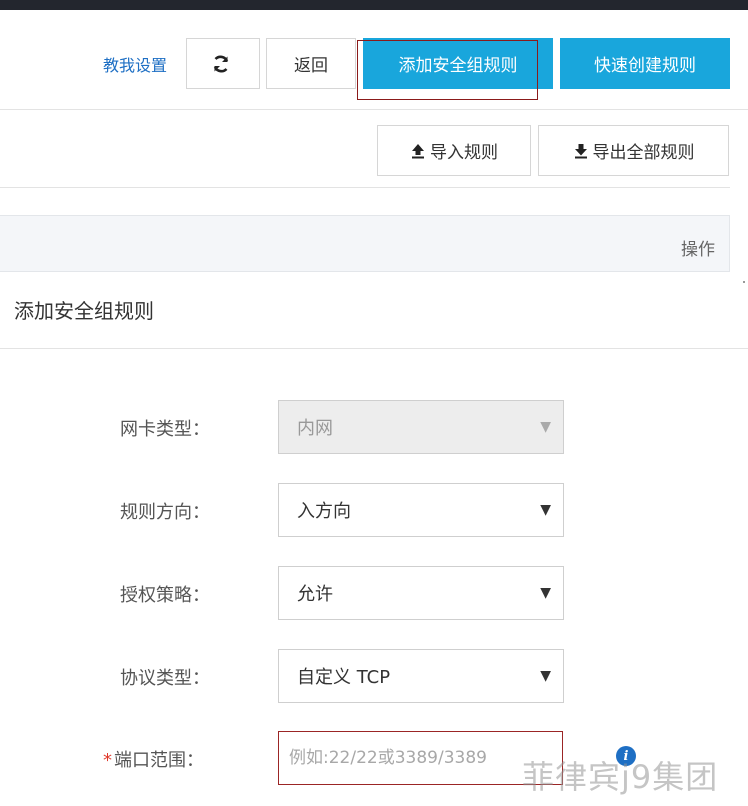 The width and height of the screenshot is (748, 806). What do you see at coordinates (464, 153) in the screenshot?
I see `import-rules-label: 导入规则` at bounding box center [464, 153].